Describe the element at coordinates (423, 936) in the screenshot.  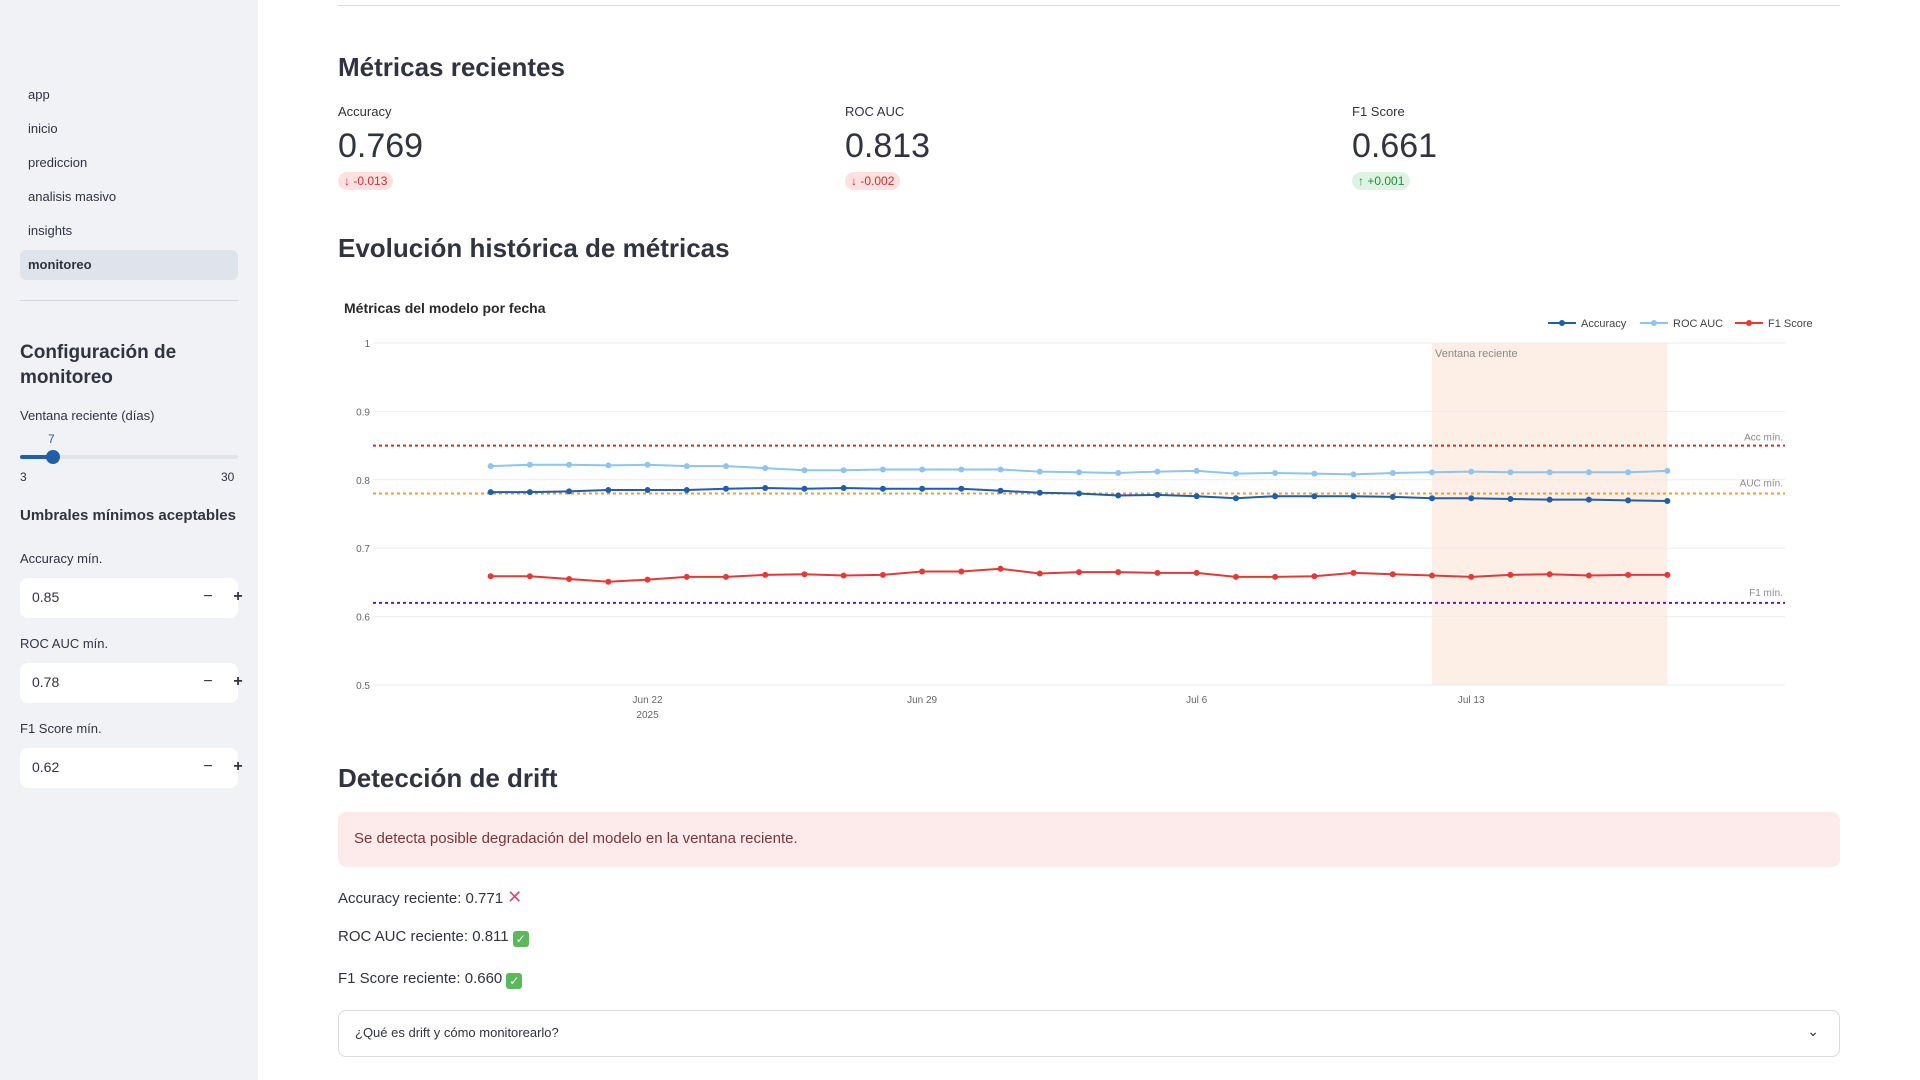
I see `auc-recent-text: ROC AUC reciente: 0.811` at that location.